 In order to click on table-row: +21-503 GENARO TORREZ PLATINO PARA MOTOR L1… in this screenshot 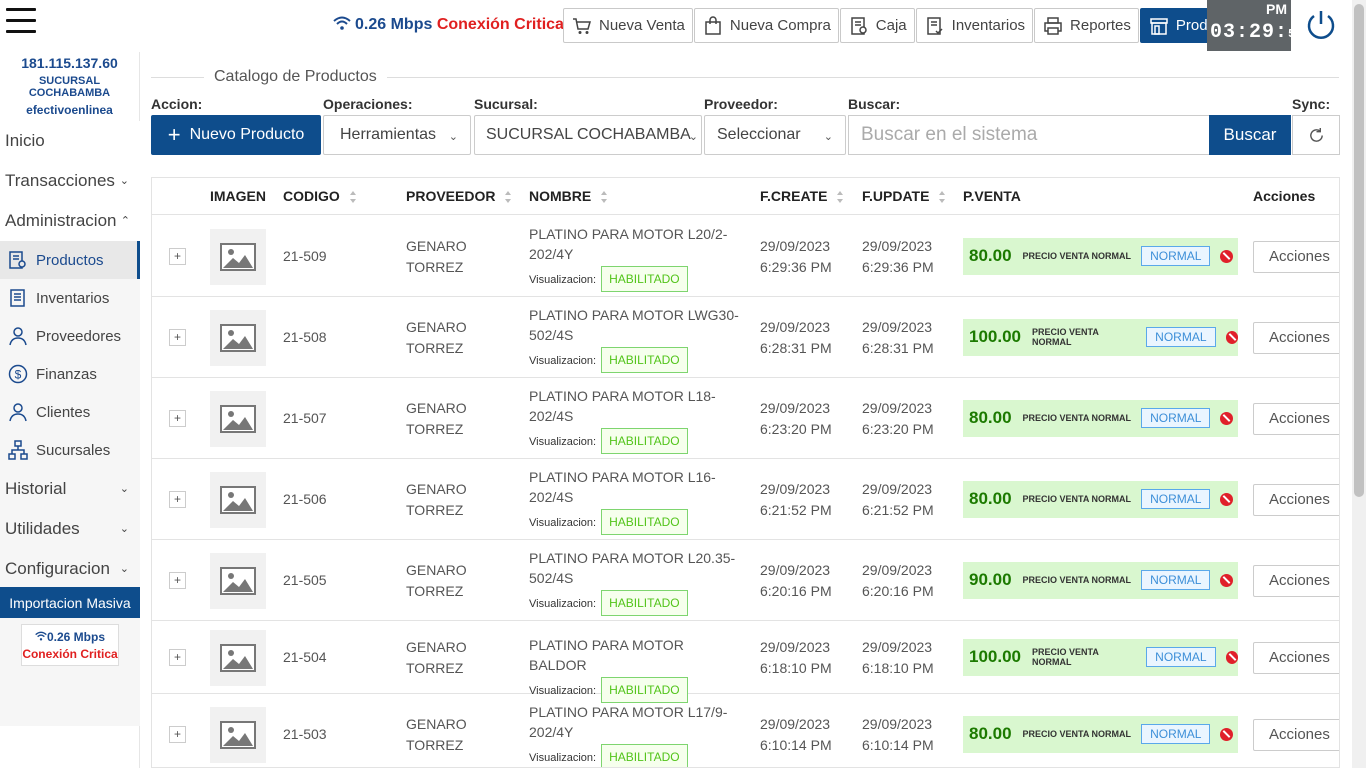, I will do `click(745, 730)`.